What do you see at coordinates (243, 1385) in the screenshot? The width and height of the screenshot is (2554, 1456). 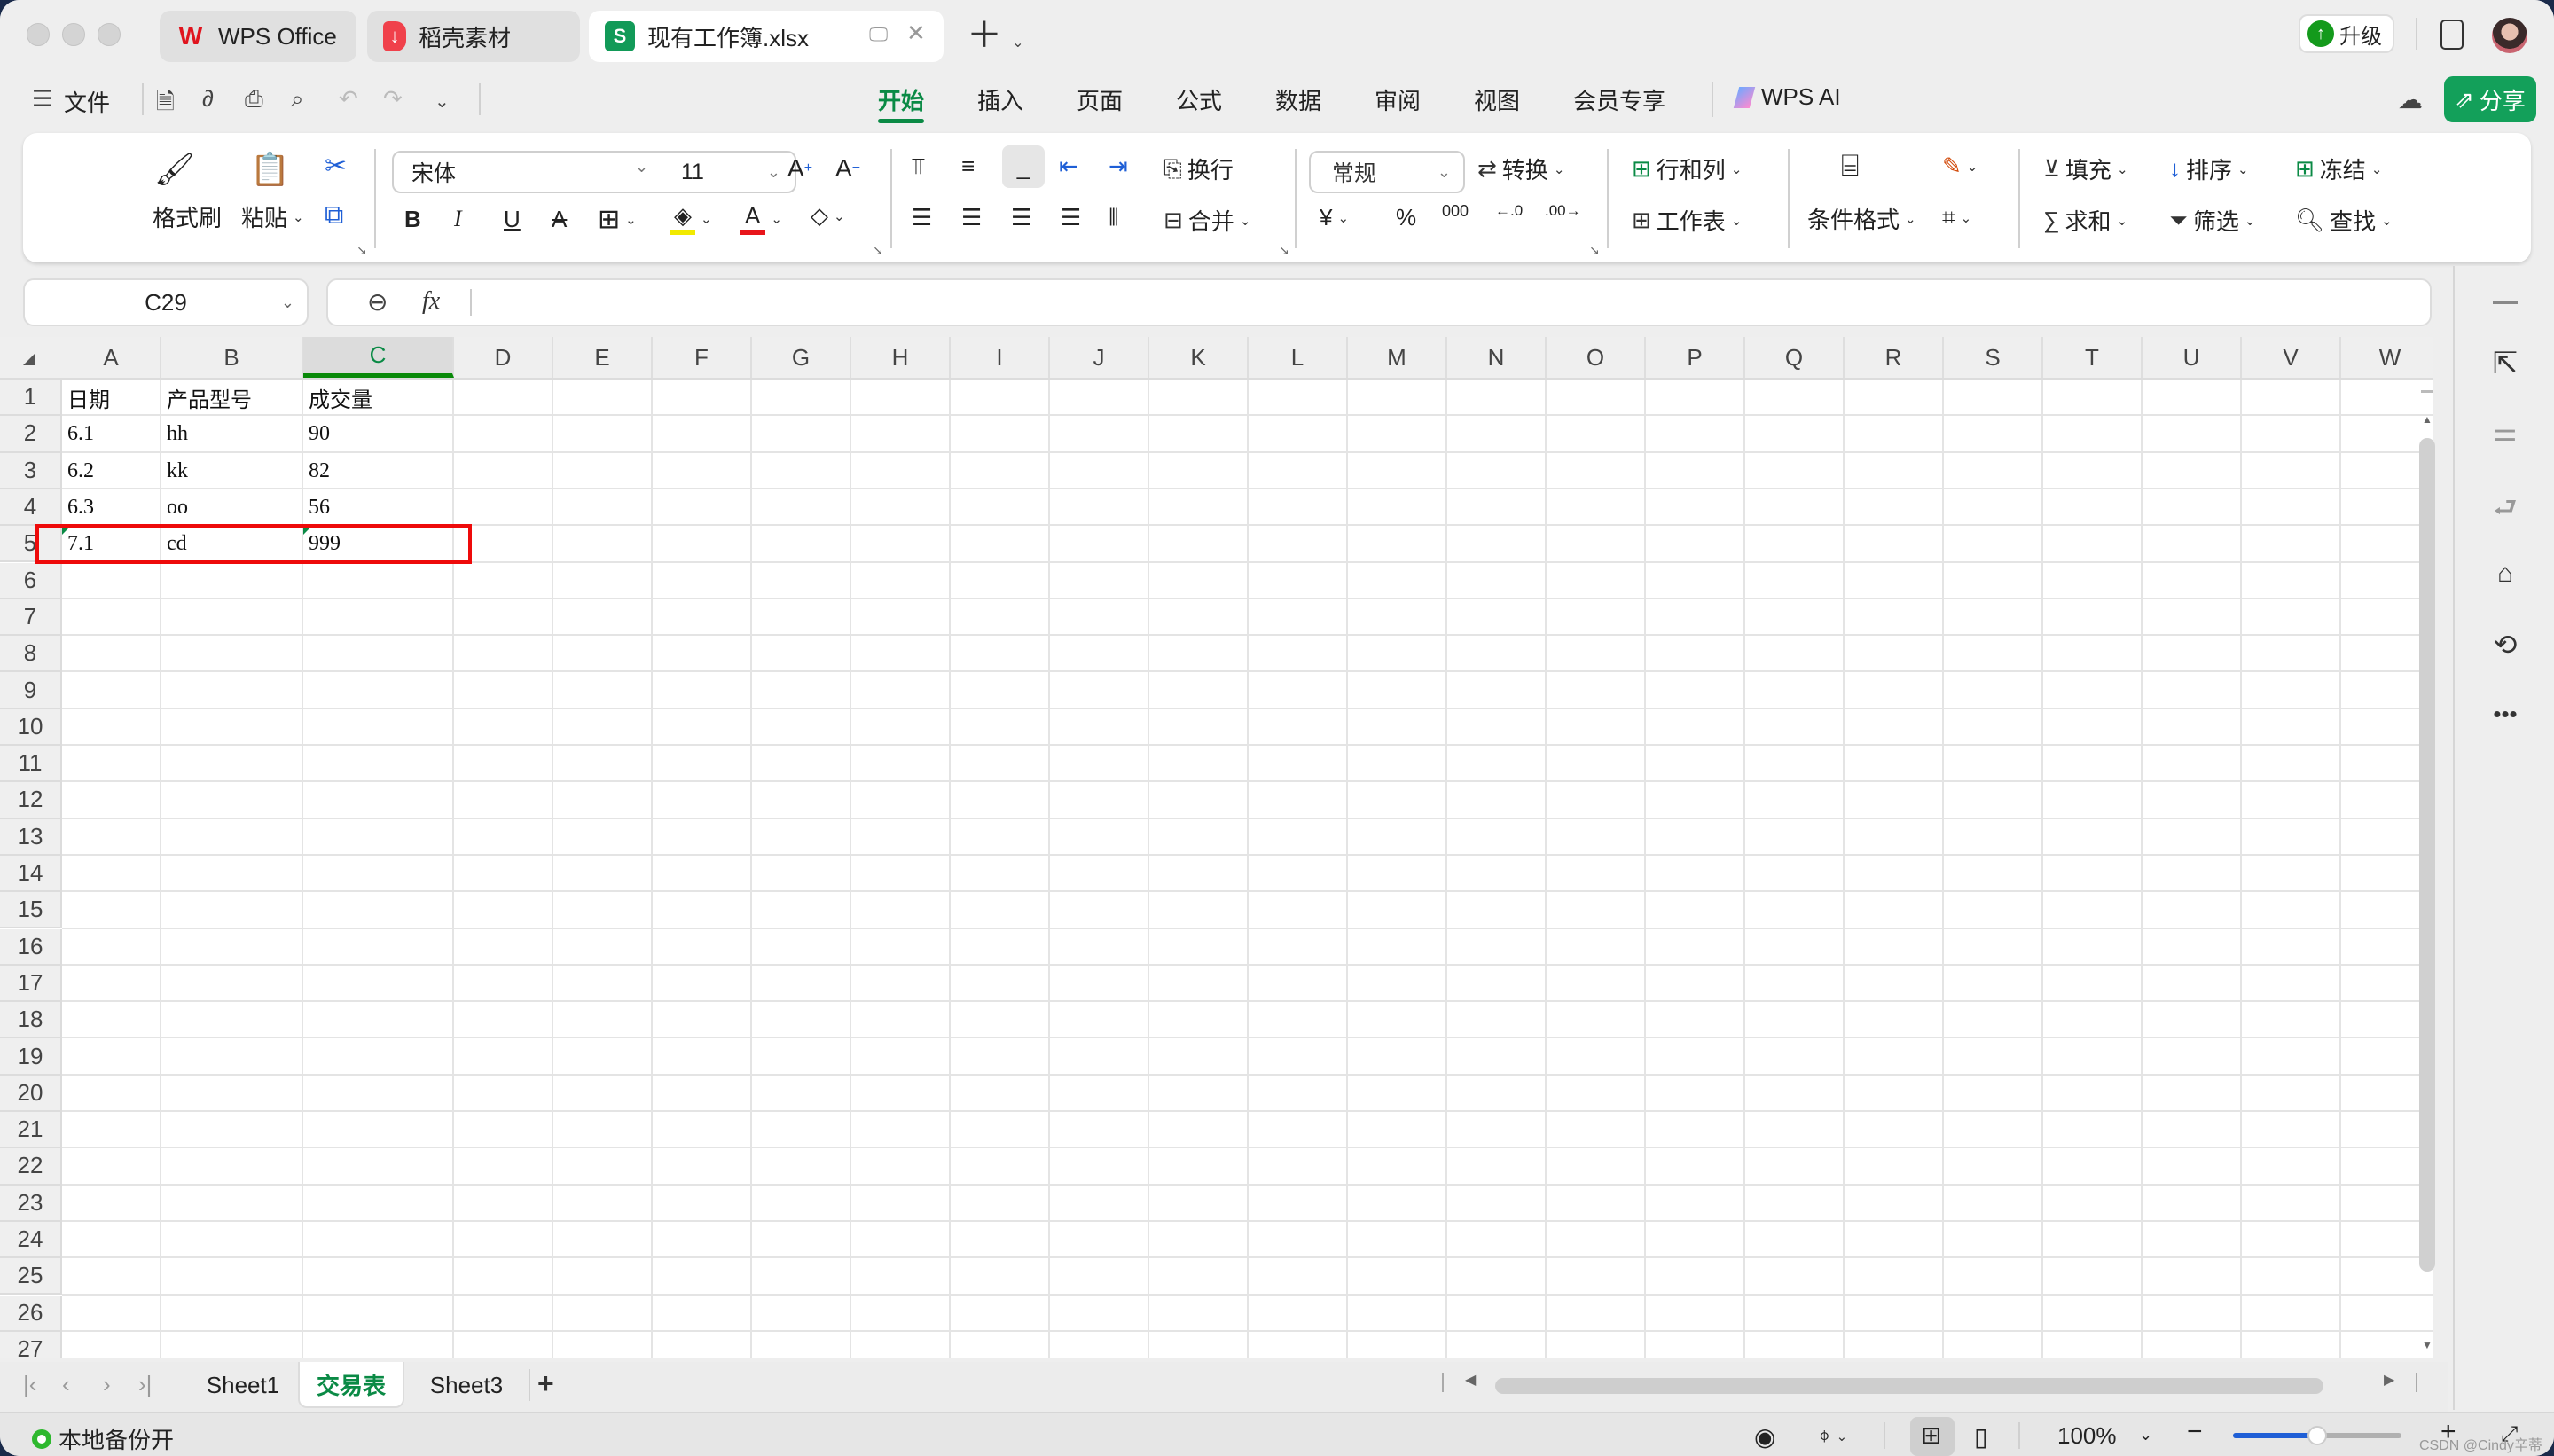 I see `sheet-tab-sheet1: Sheet1` at bounding box center [243, 1385].